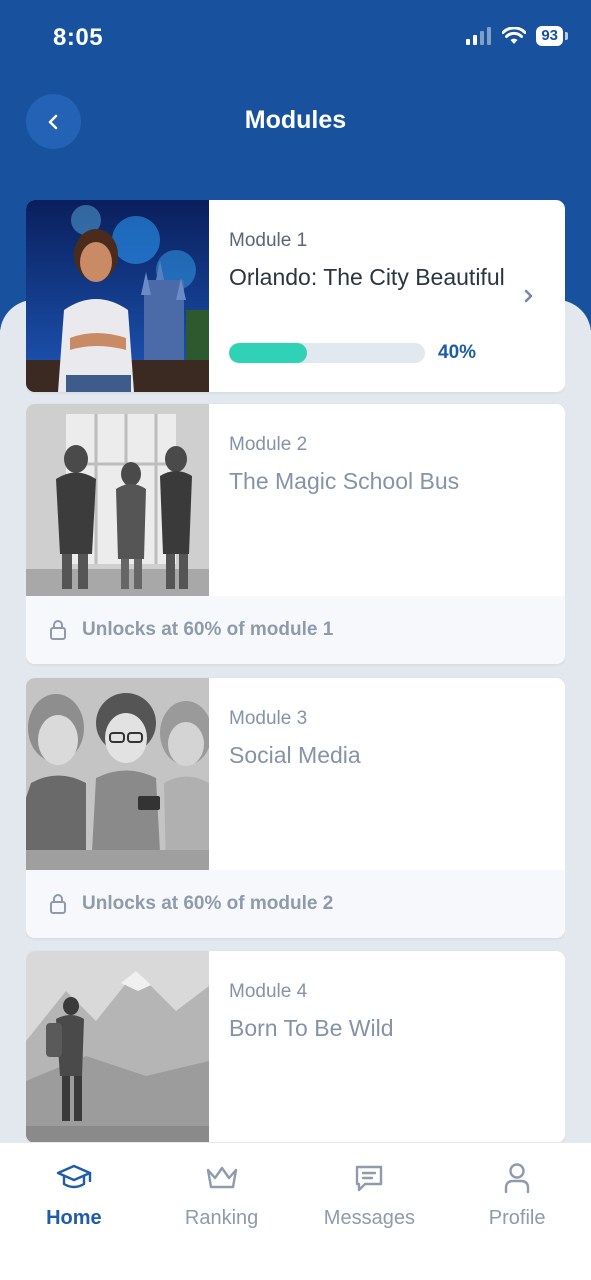 The height and width of the screenshot is (1280, 591). Describe the element at coordinates (78, 37) in the screenshot. I see `status-time: 8:05` at that location.